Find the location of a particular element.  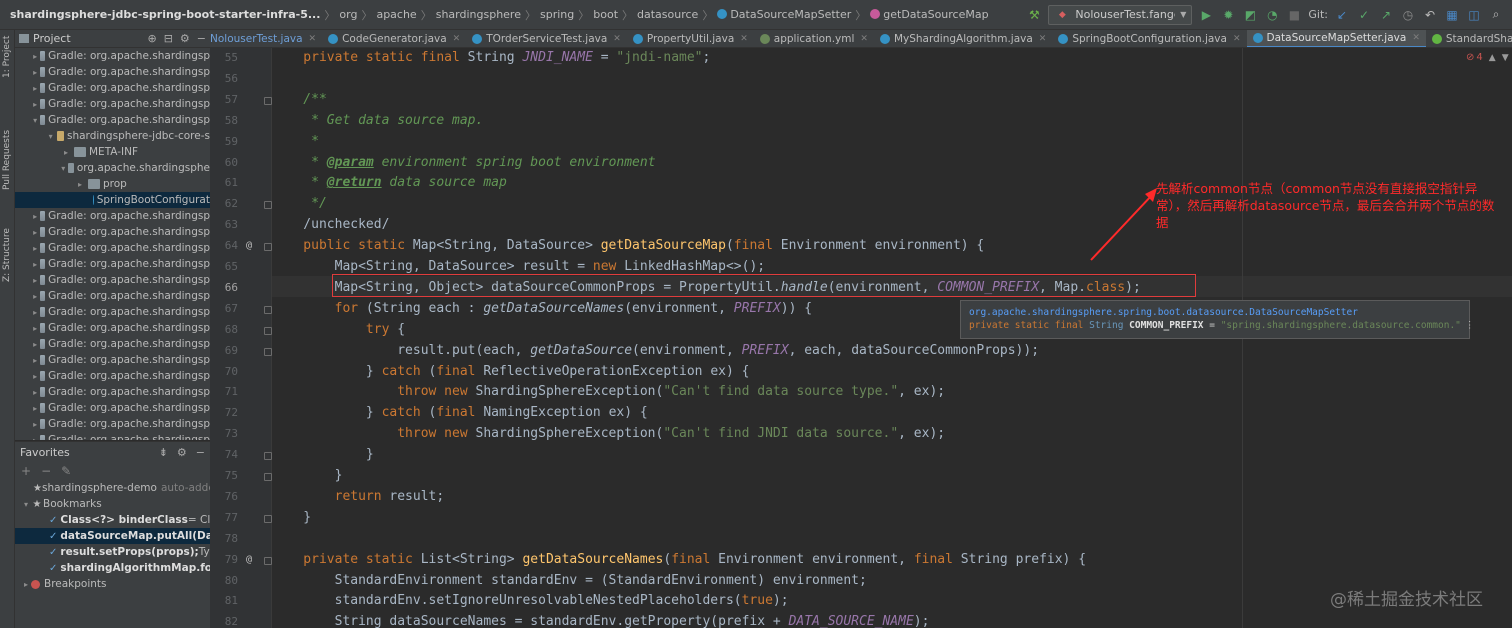

breadcrumb-item: boot is located at coordinates (605, 14).